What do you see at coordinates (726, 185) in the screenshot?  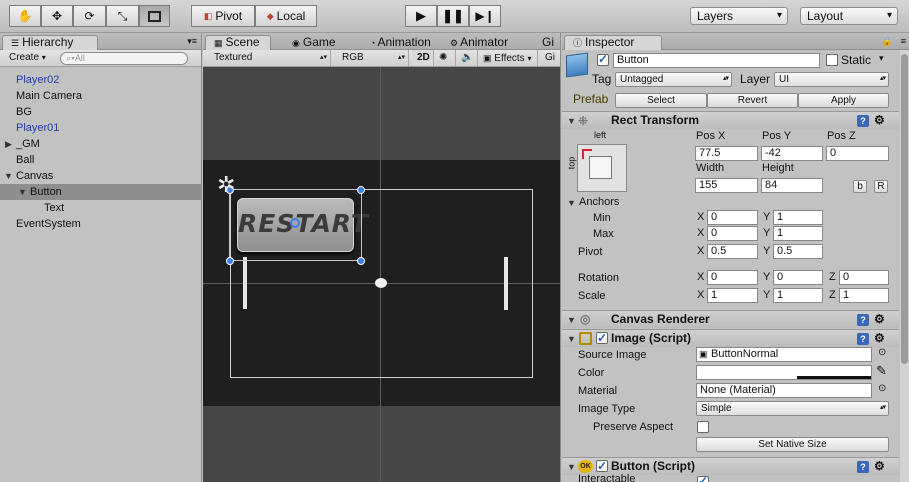 I see `width-field: 155` at bounding box center [726, 185].